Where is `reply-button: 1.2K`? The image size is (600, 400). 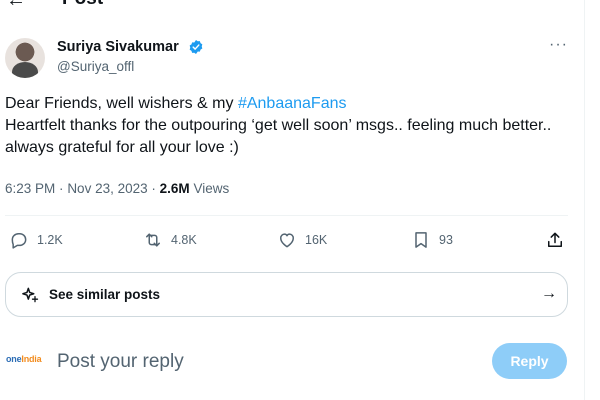
reply-button: 1.2K is located at coordinates (36, 240).